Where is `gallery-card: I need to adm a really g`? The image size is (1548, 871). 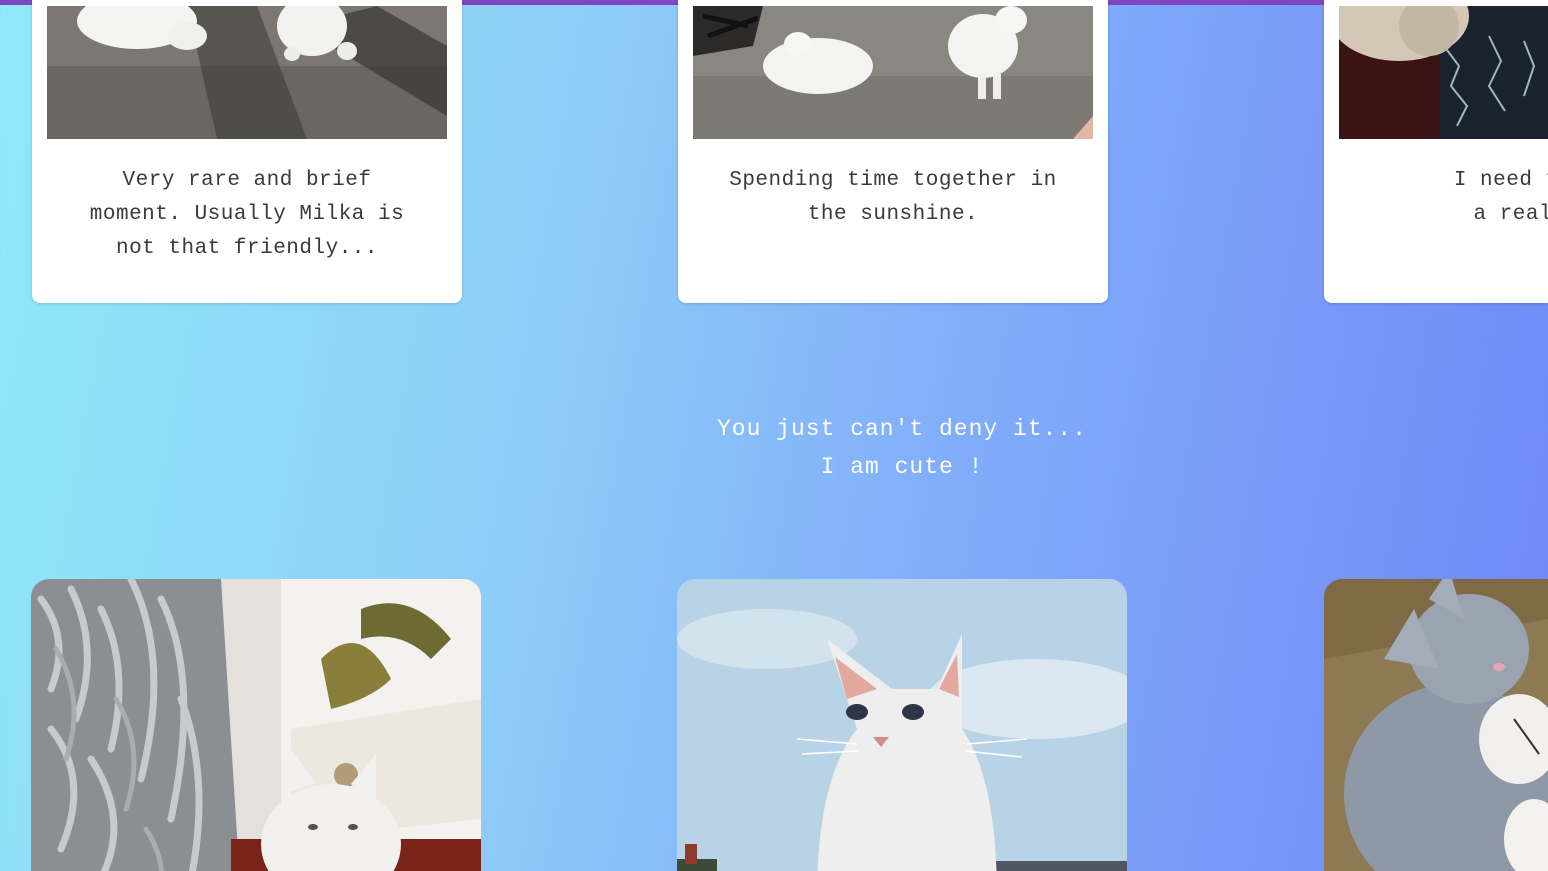
gallery-card: I need to adm a really g is located at coordinates (1436, 151).